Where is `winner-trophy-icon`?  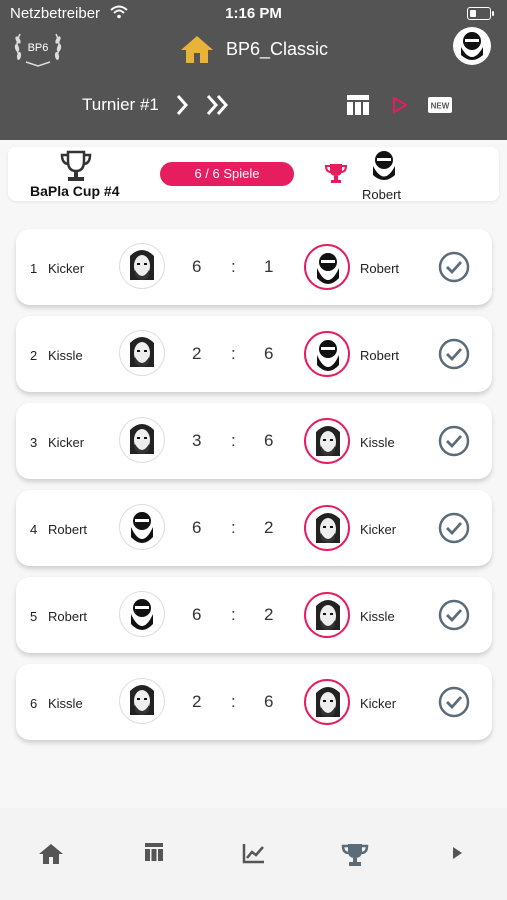
winner-trophy-icon is located at coordinates (336, 173).